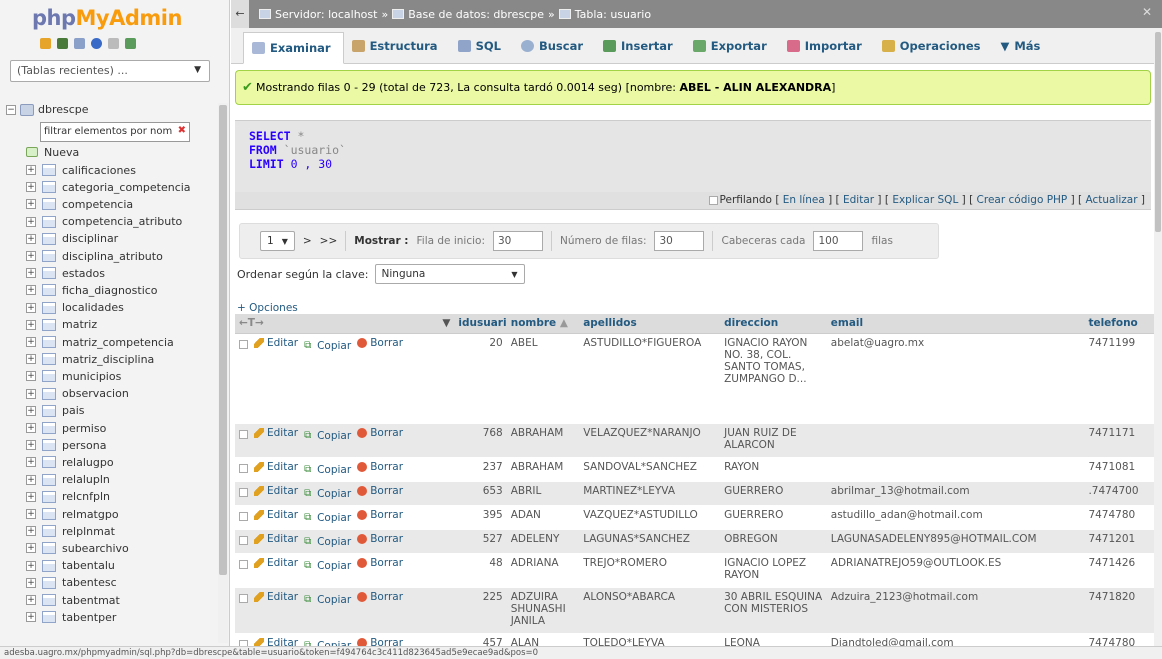 Image resolution: width=1162 pixels, height=659 pixels. I want to click on query-window-icon, so click(79, 43).